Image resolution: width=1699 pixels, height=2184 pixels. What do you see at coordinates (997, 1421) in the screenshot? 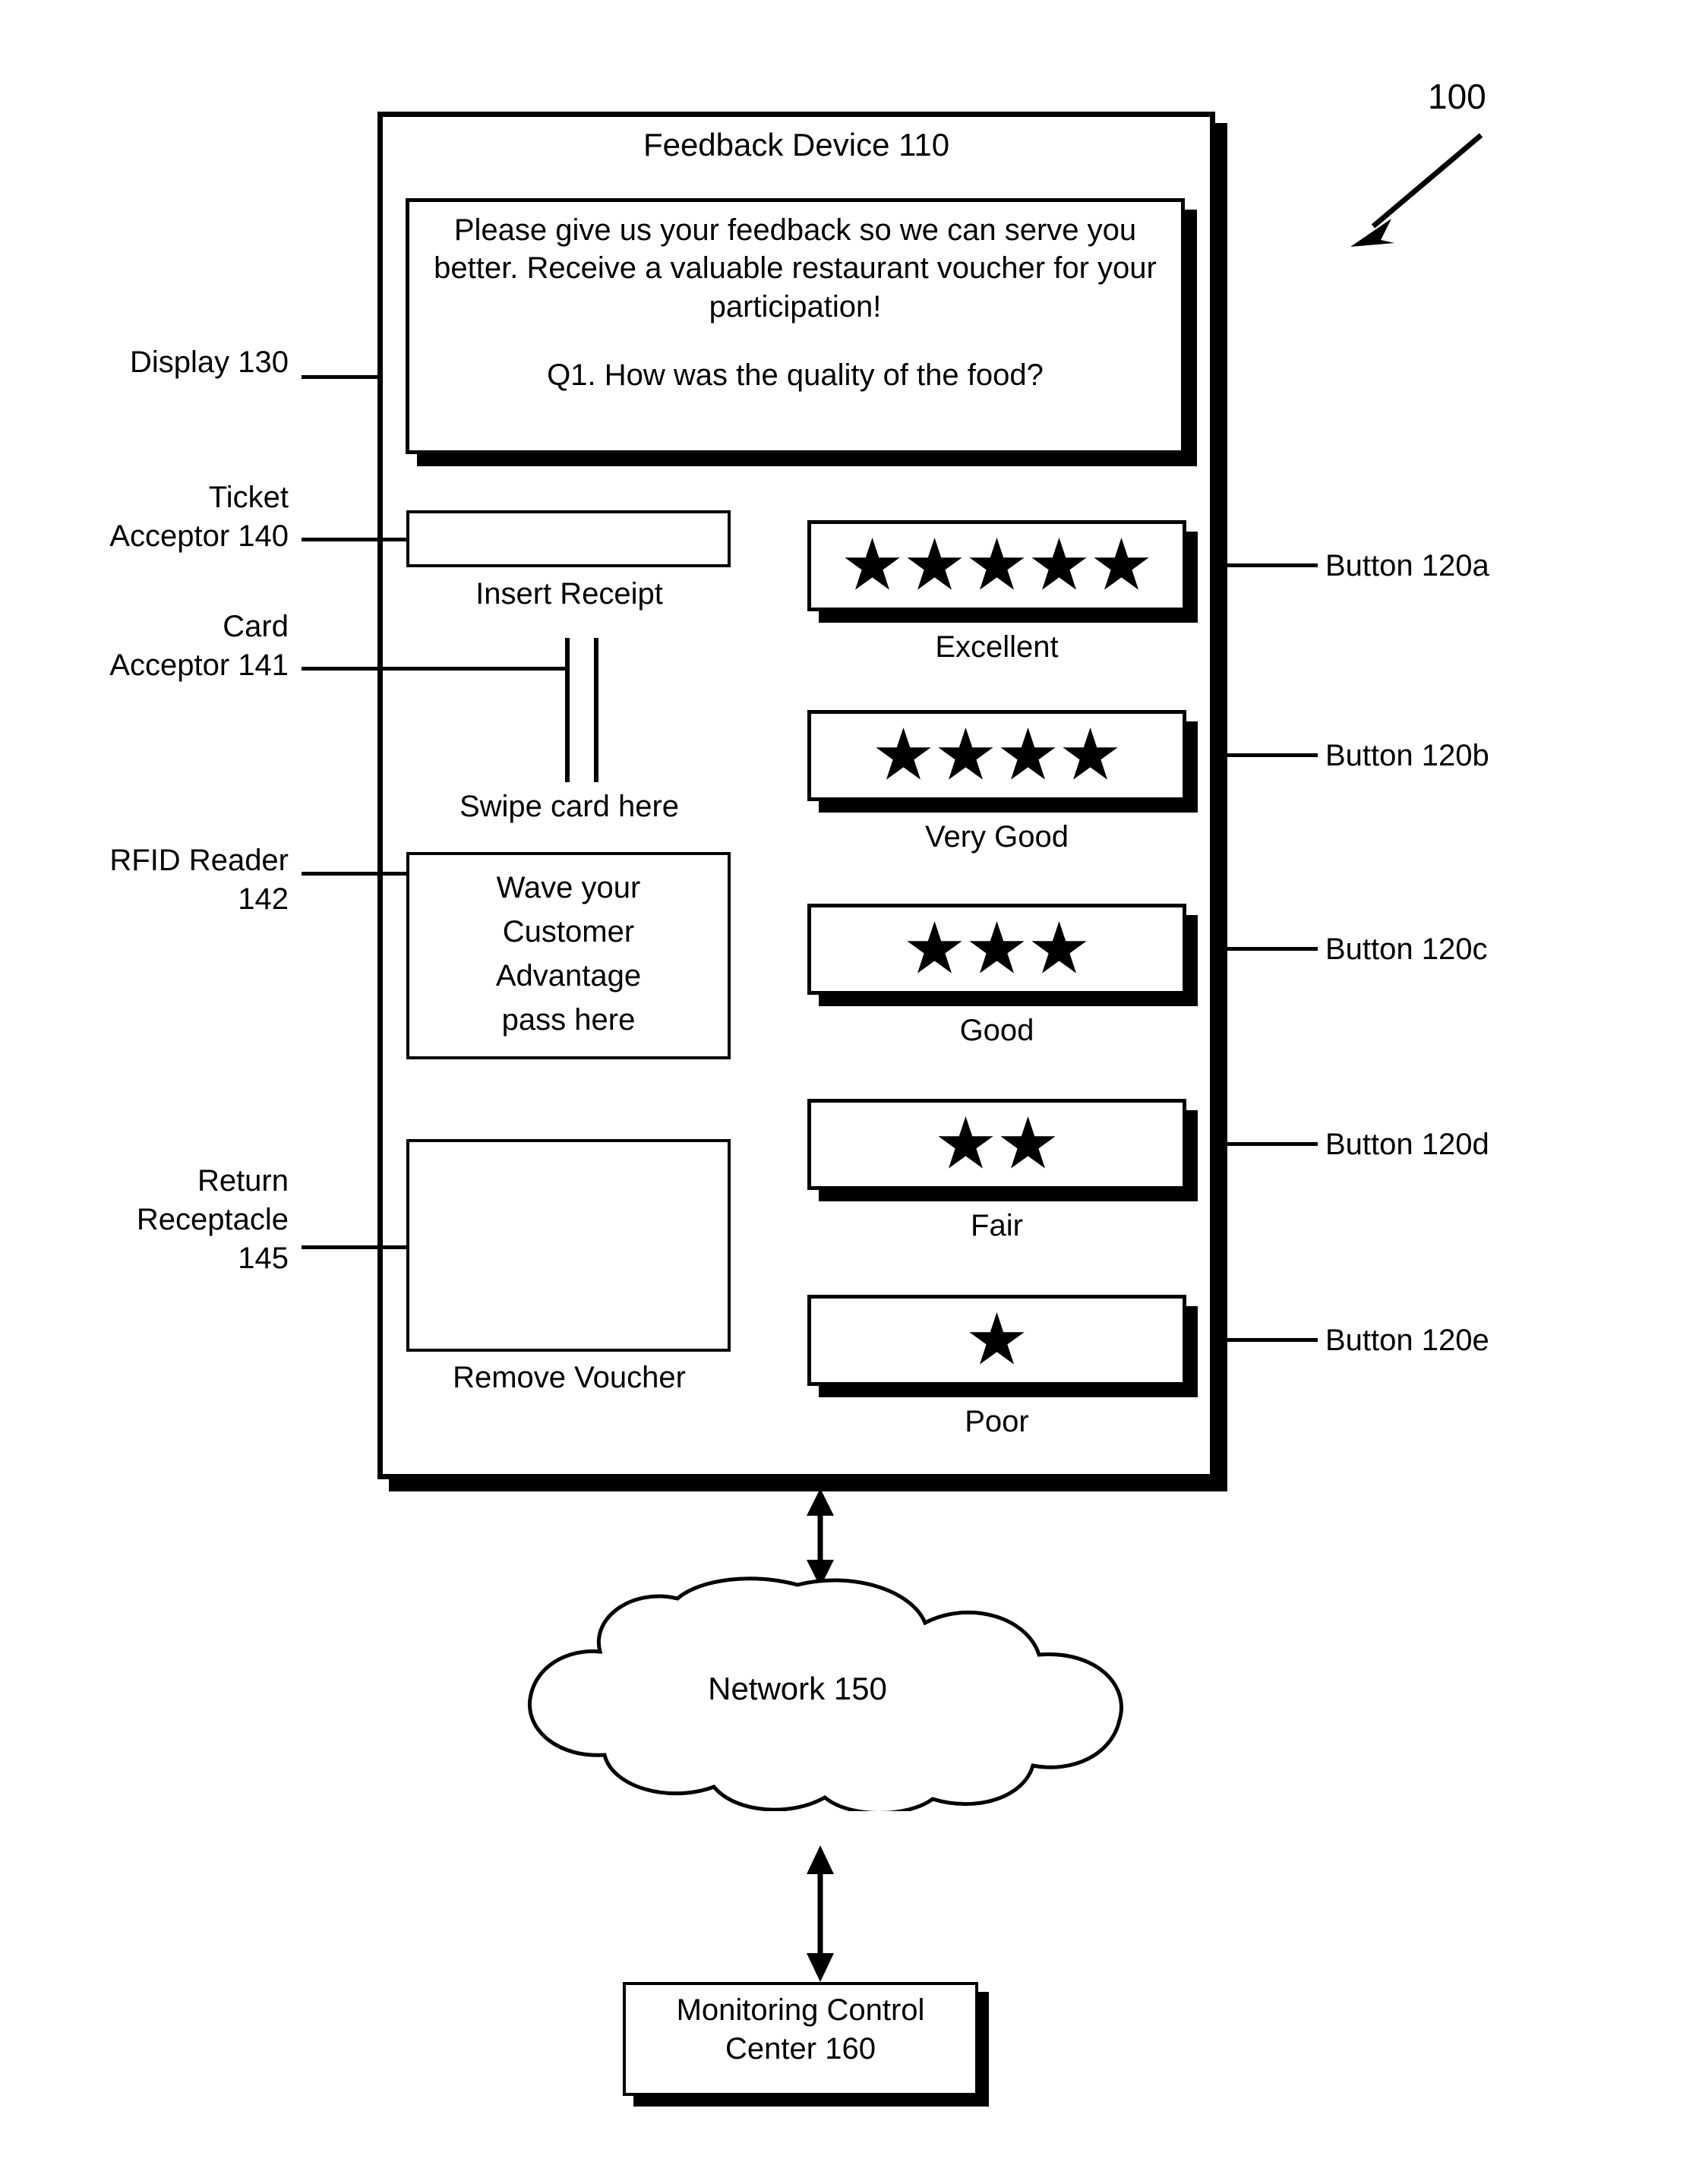
I see `rating-button-120e-caption: Poor` at bounding box center [997, 1421].